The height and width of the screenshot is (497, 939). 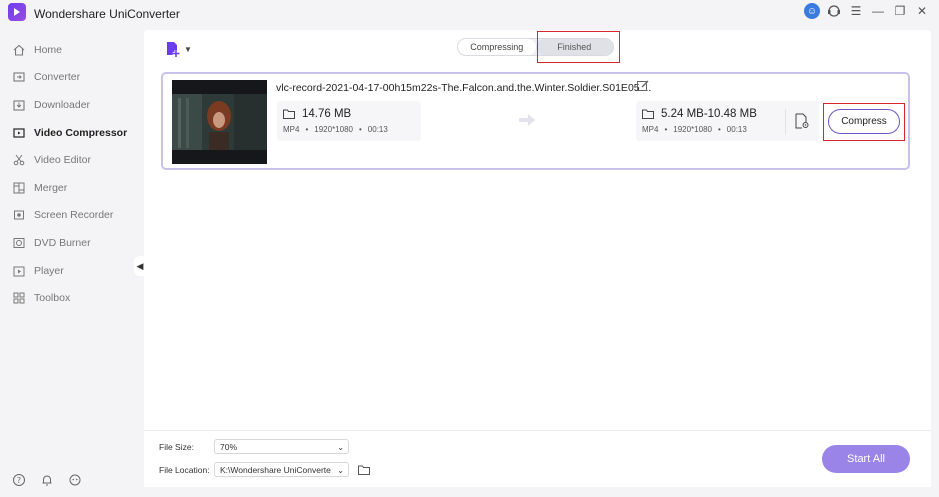 I want to click on sidebar-item-screen-recorder: Screen Recorder, so click(x=72, y=216).